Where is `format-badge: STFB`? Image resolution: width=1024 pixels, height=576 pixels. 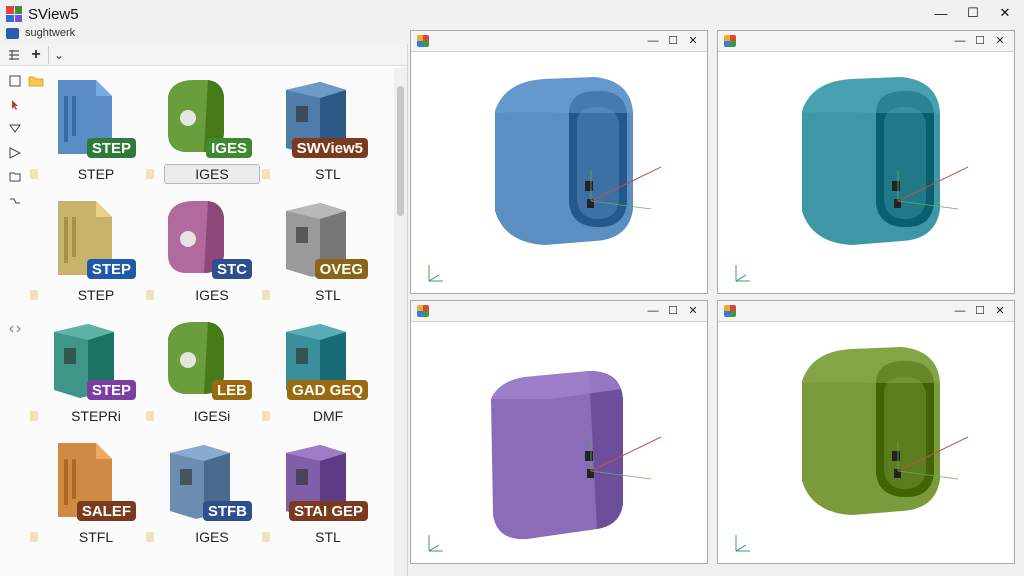 format-badge: STFB is located at coordinates (227, 511).